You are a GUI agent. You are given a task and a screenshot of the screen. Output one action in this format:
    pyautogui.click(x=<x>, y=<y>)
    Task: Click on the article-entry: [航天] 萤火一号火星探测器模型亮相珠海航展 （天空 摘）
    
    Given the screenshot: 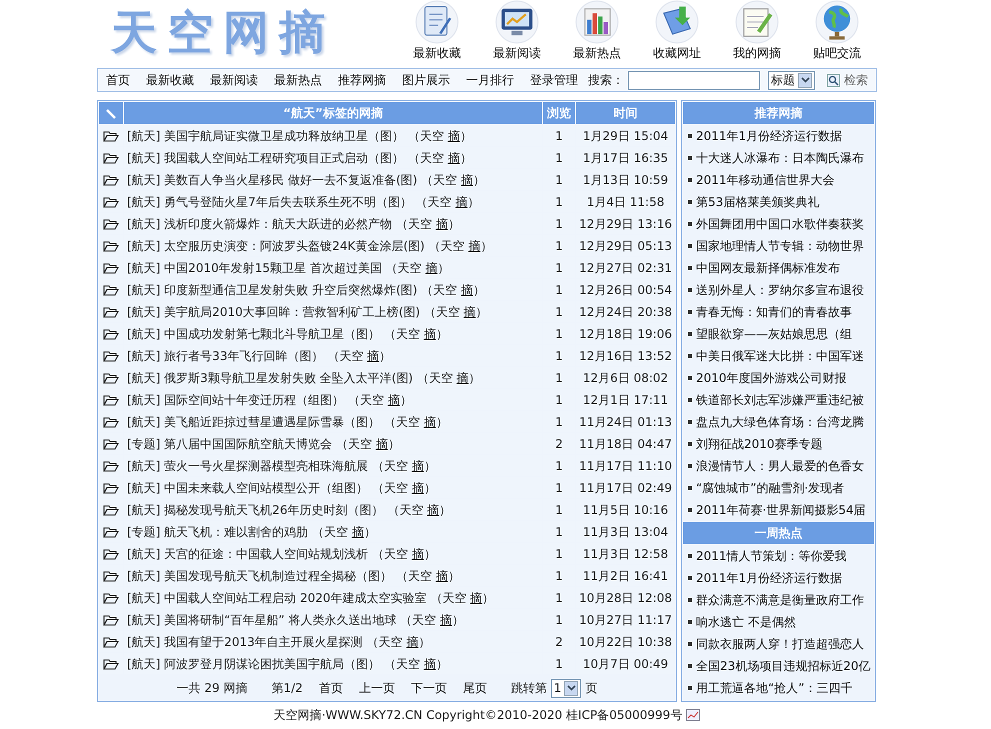 What is the action you would take?
    pyautogui.click(x=281, y=465)
    